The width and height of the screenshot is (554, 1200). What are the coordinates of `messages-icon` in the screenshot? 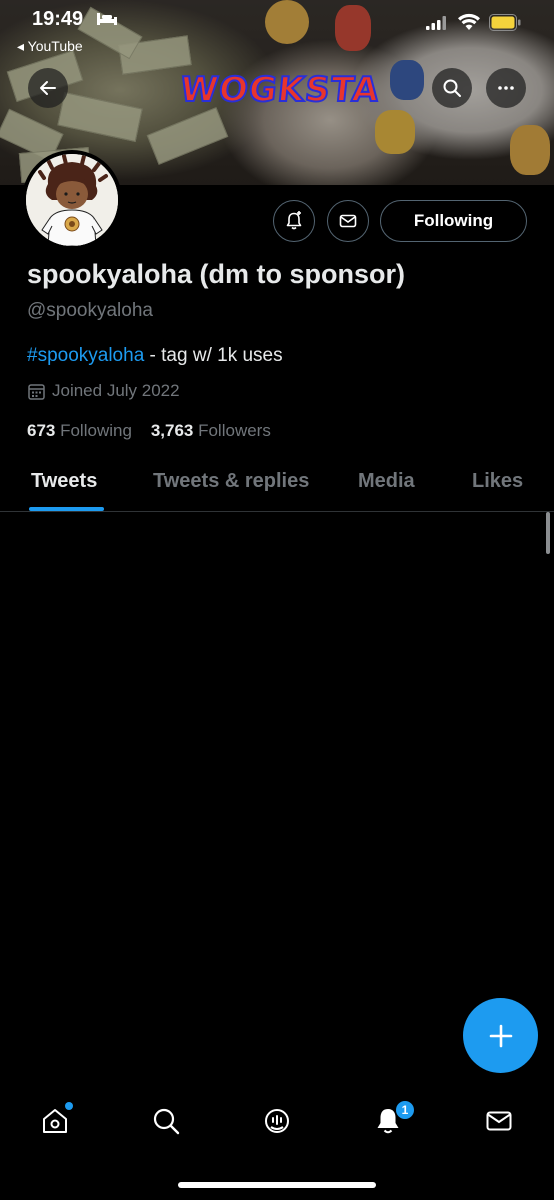 It's located at (499, 1121).